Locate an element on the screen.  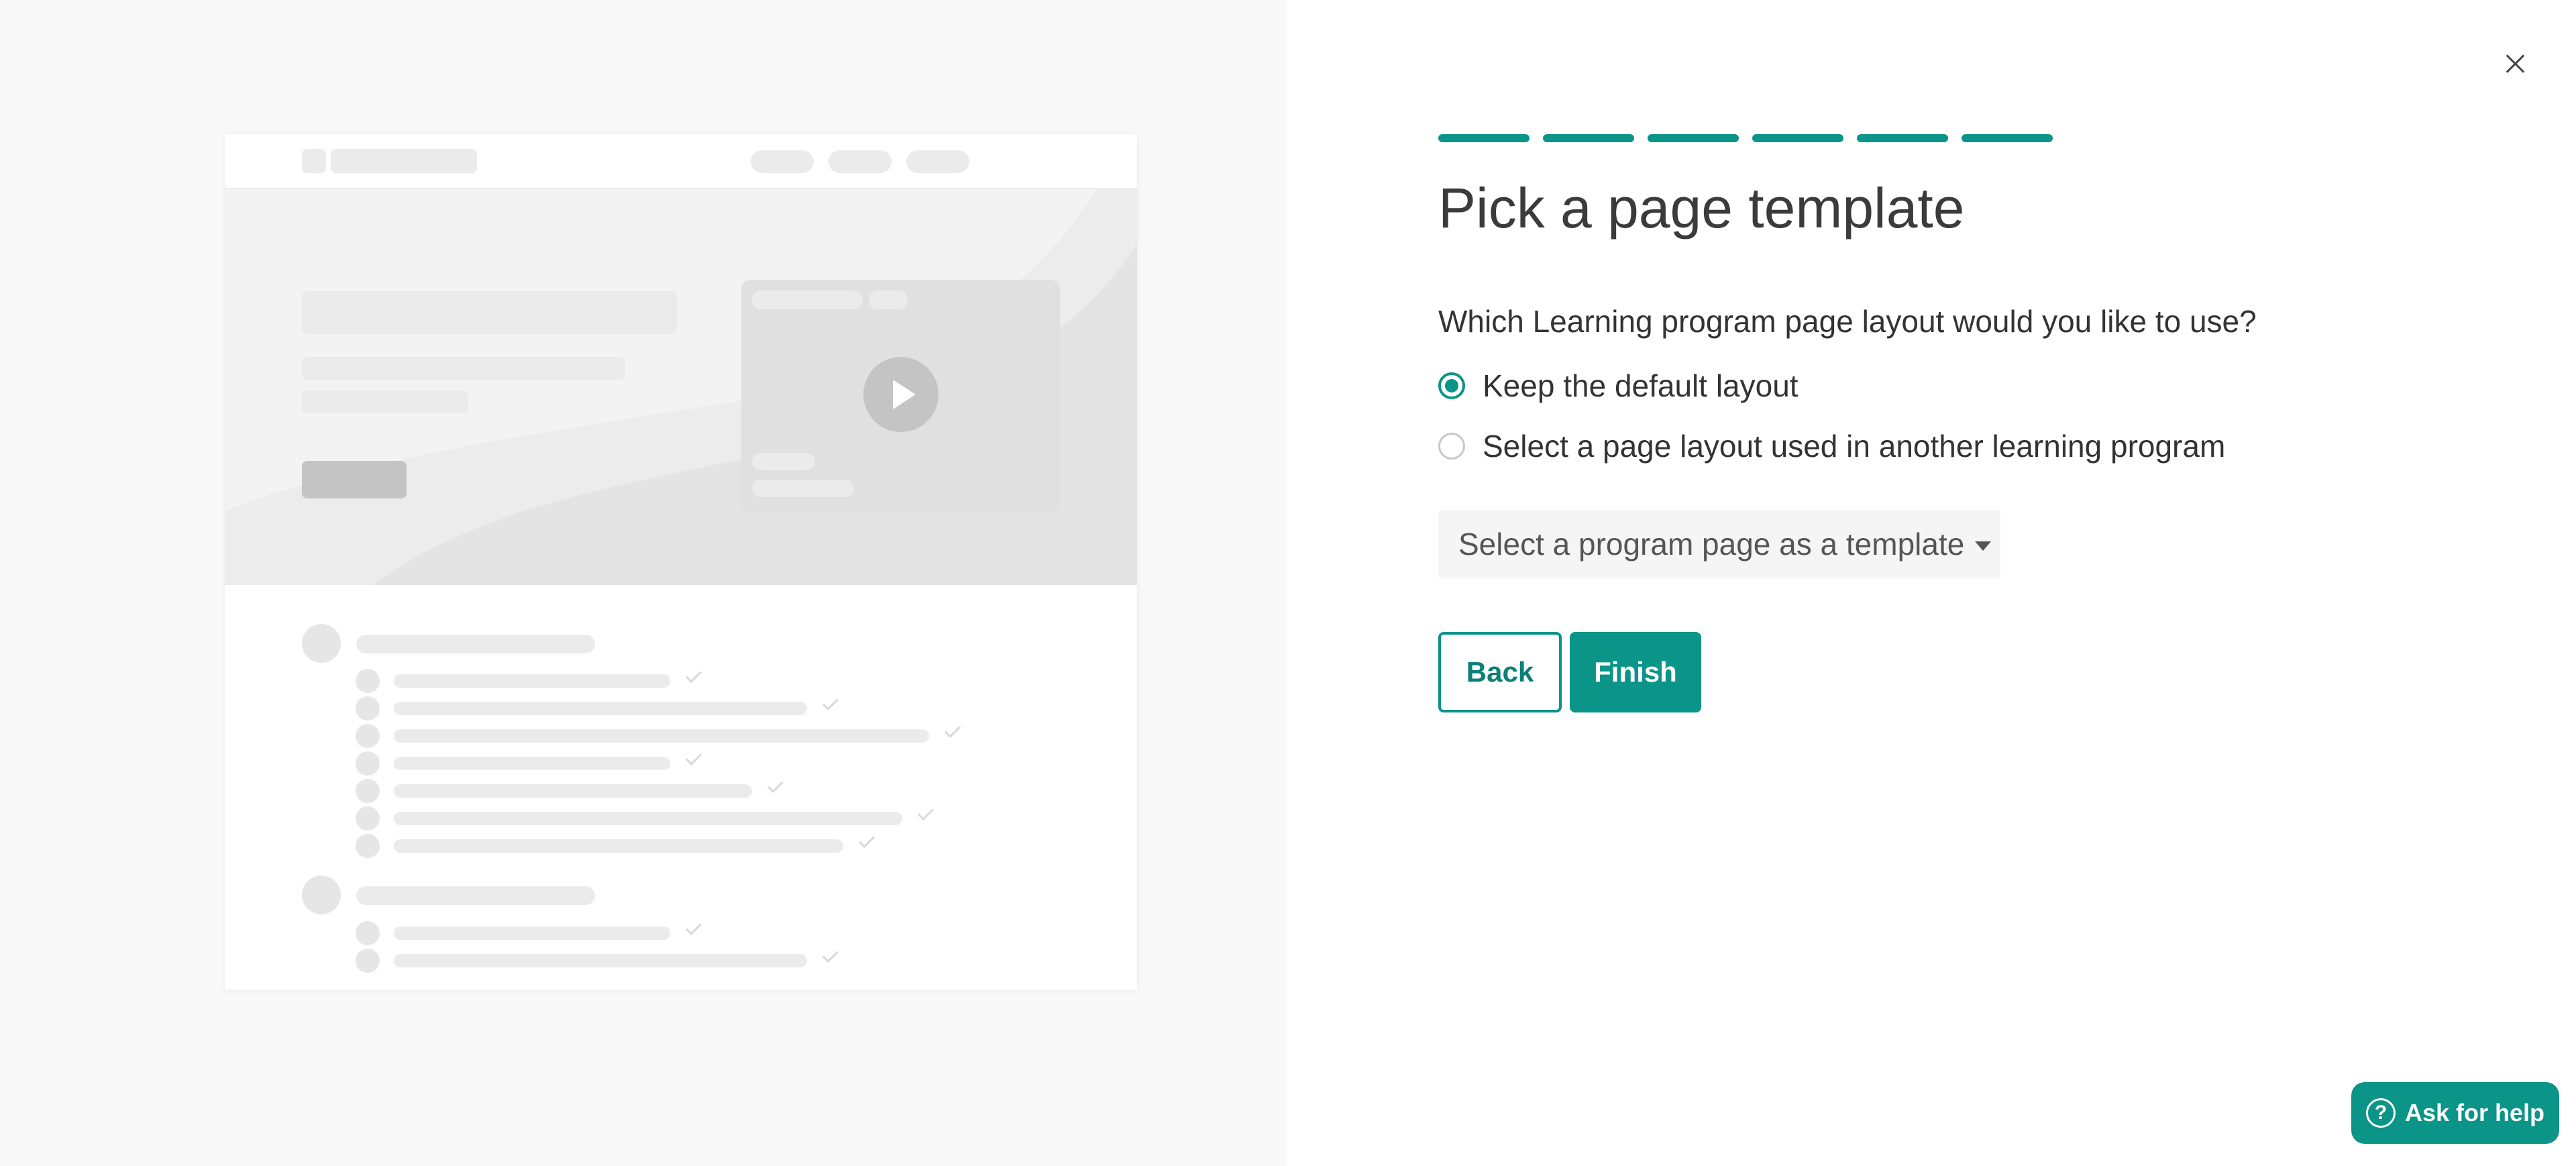
template-page-dropdown: Select a program page as a template is located at coordinates (1719, 544).